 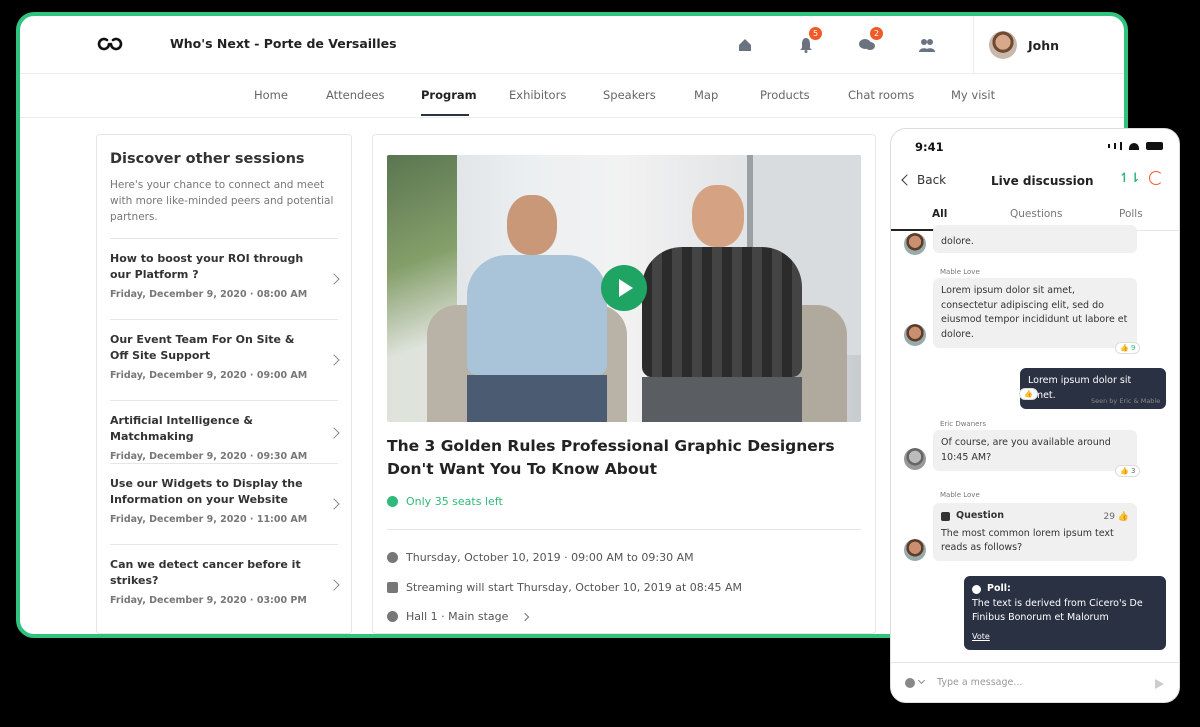 I want to click on discussion-title: Live discussion, so click(x=1042, y=181).